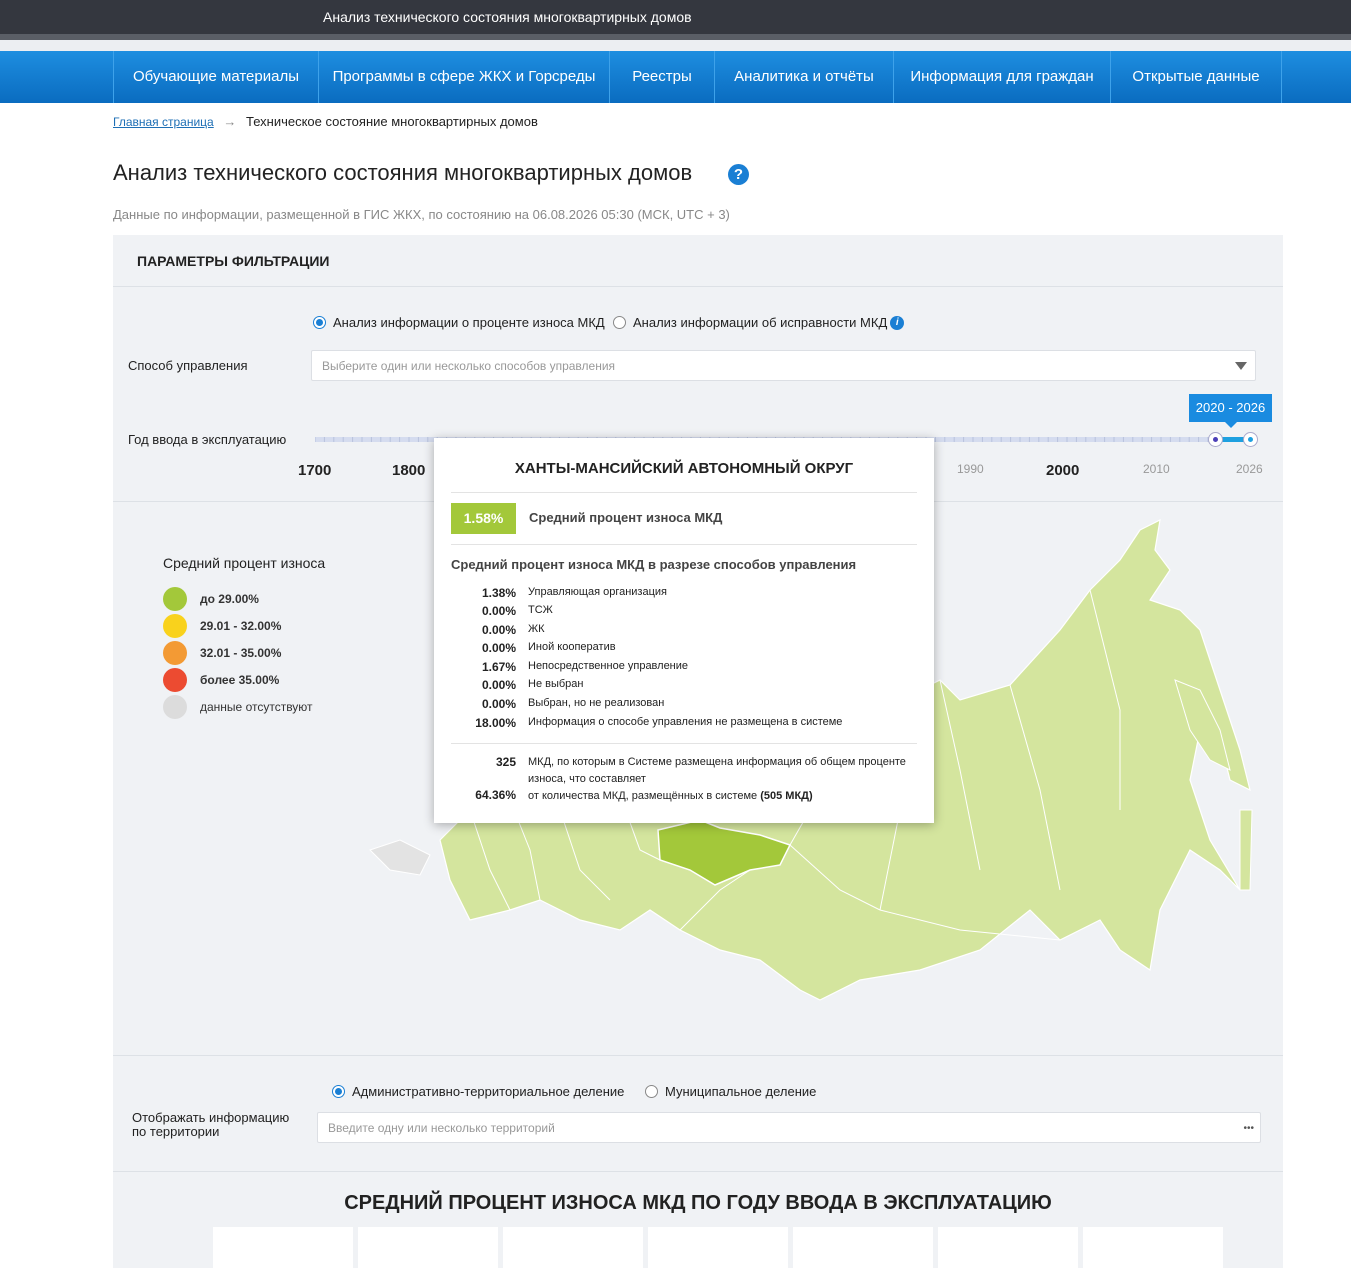 The image size is (1351, 1268). Describe the element at coordinates (256, 707) in the screenshot. I see `legend-label: данные отсутствуют` at that location.